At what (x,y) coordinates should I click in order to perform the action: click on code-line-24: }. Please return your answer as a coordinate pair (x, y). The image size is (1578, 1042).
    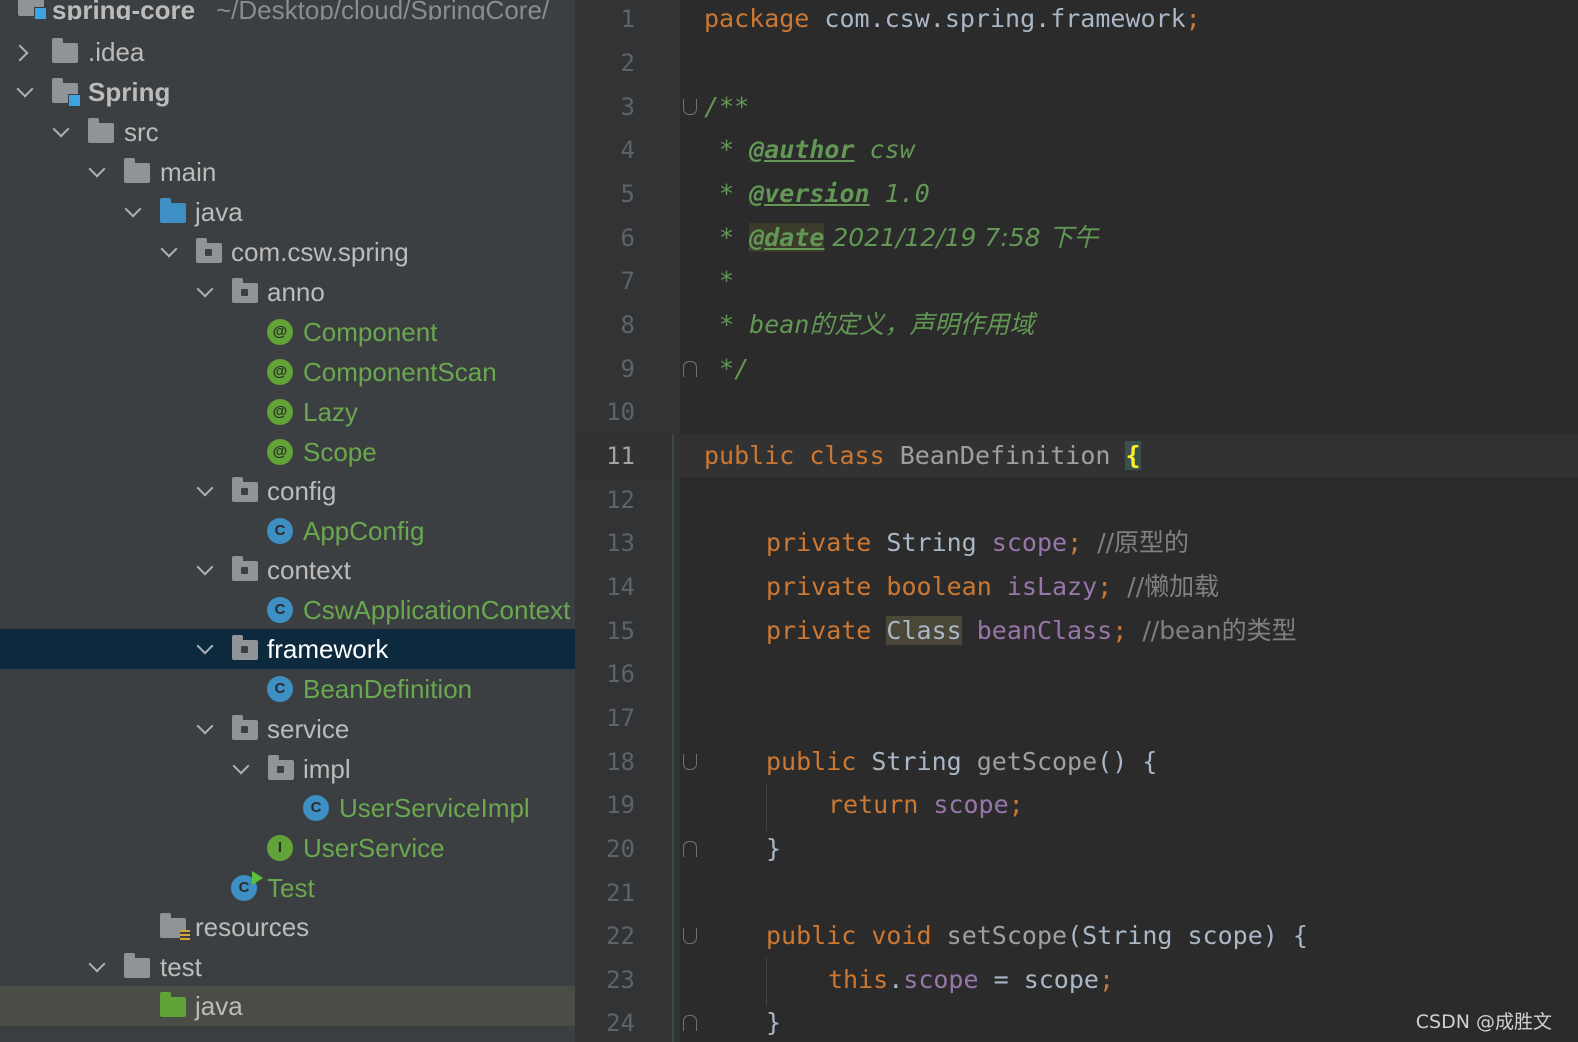
    Looking at the image, I should click on (774, 1022).